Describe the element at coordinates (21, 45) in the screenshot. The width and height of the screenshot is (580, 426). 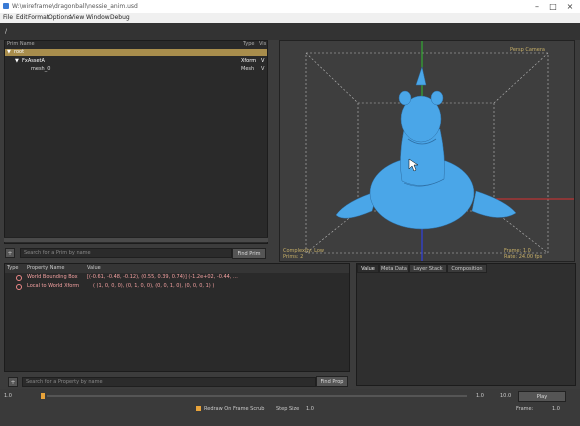
I see `column-prim-name: Prim Name` at that location.